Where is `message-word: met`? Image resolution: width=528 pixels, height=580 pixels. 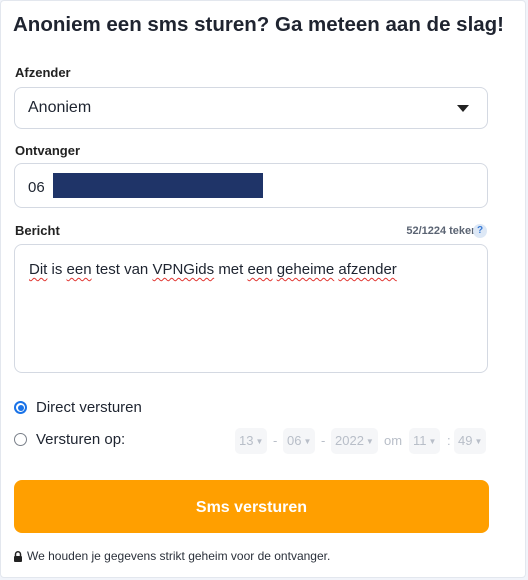 message-word: met is located at coordinates (231, 269).